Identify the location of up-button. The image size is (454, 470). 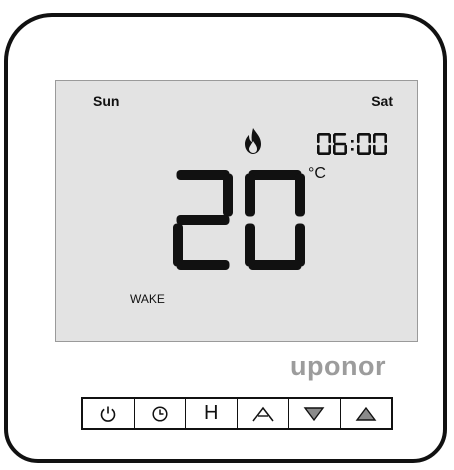
(365, 413).